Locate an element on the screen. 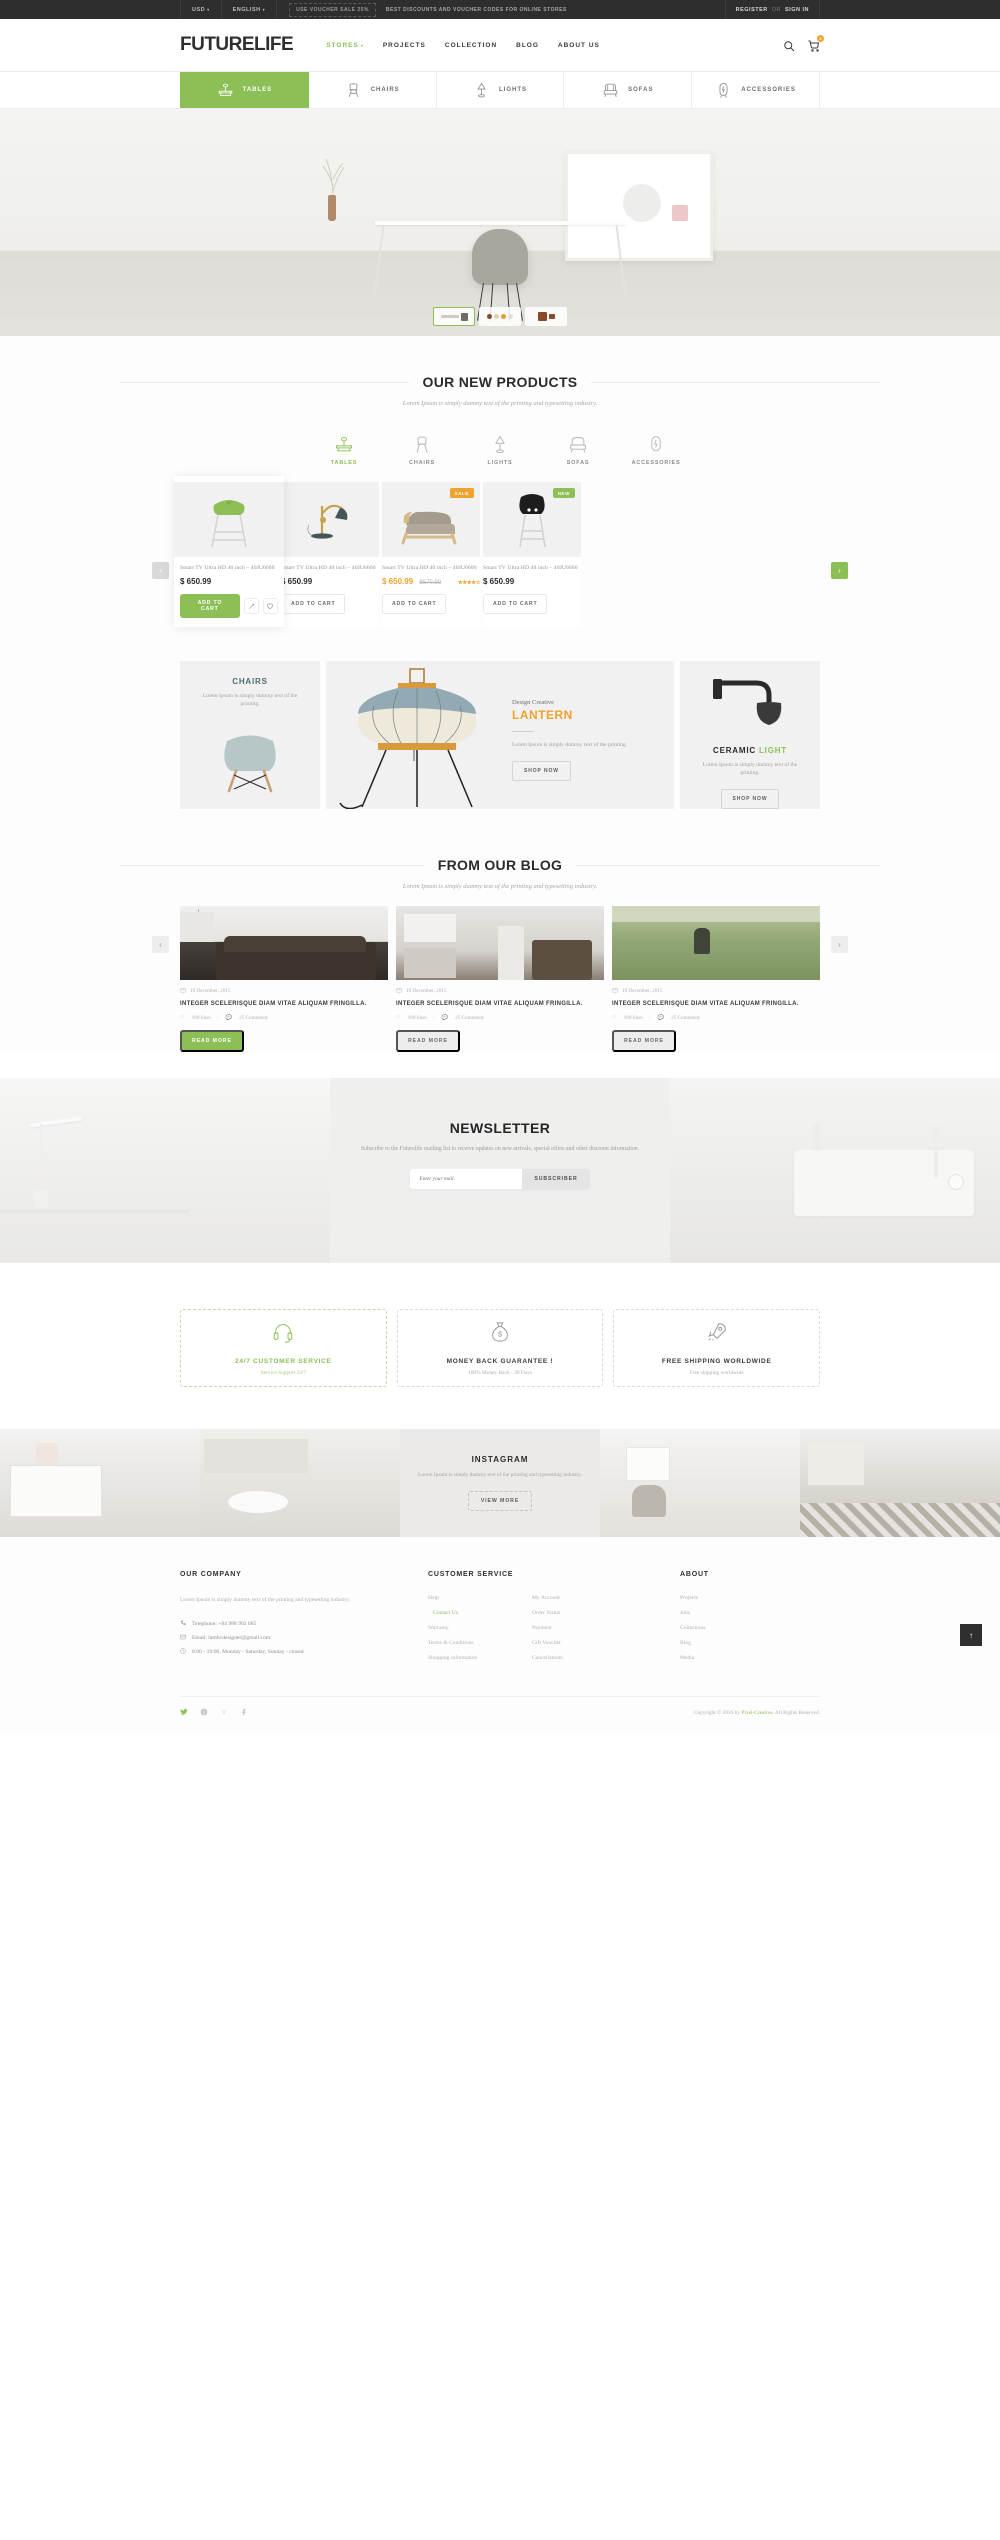 The height and width of the screenshot is (2540, 1000). category-tab-lights: LIGHTS is located at coordinates (501, 90).